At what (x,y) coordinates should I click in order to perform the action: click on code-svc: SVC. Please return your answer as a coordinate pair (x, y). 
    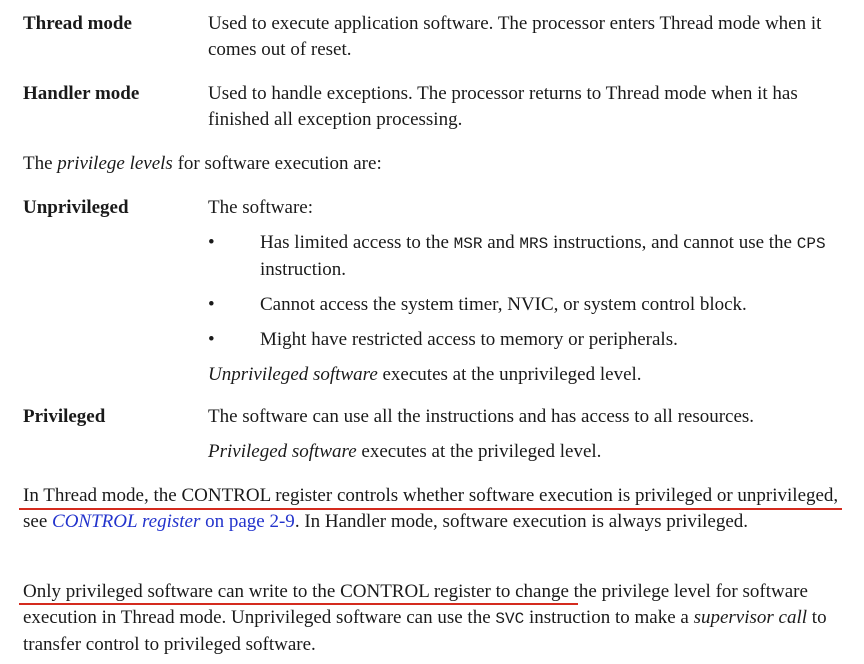
    Looking at the image, I should click on (510, 619).